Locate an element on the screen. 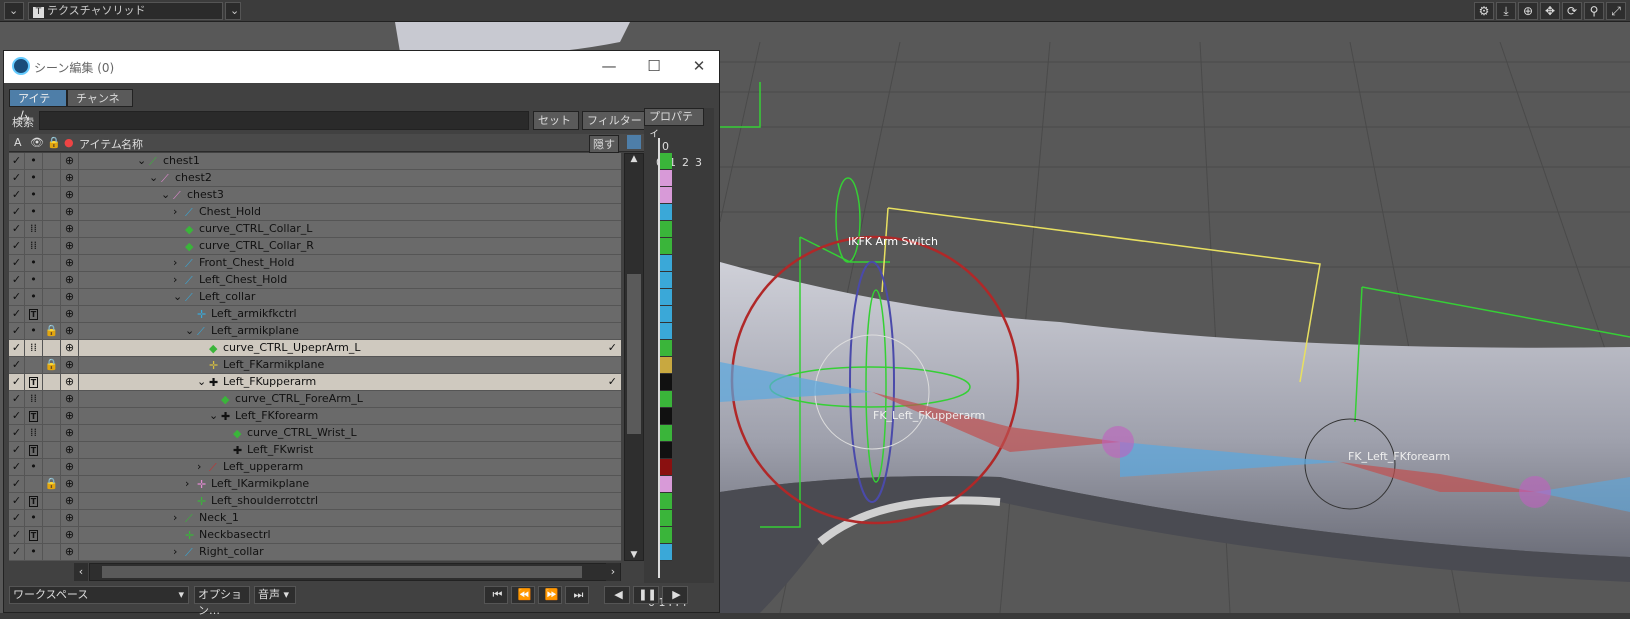 The width and height of the screenshot is (1630, 619). maximize-view-icon: ⤢ is located at coordinates (1616, 11).